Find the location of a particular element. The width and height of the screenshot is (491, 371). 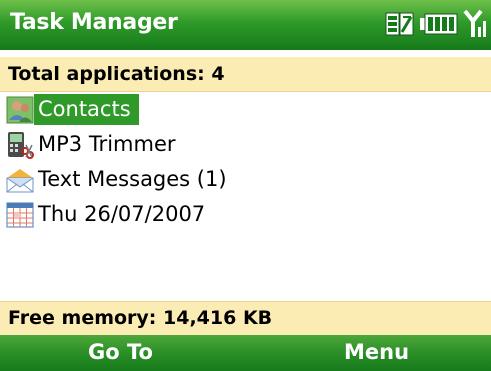

total-applications-label: Total applications: 4 is located at coordinates (116, 74).